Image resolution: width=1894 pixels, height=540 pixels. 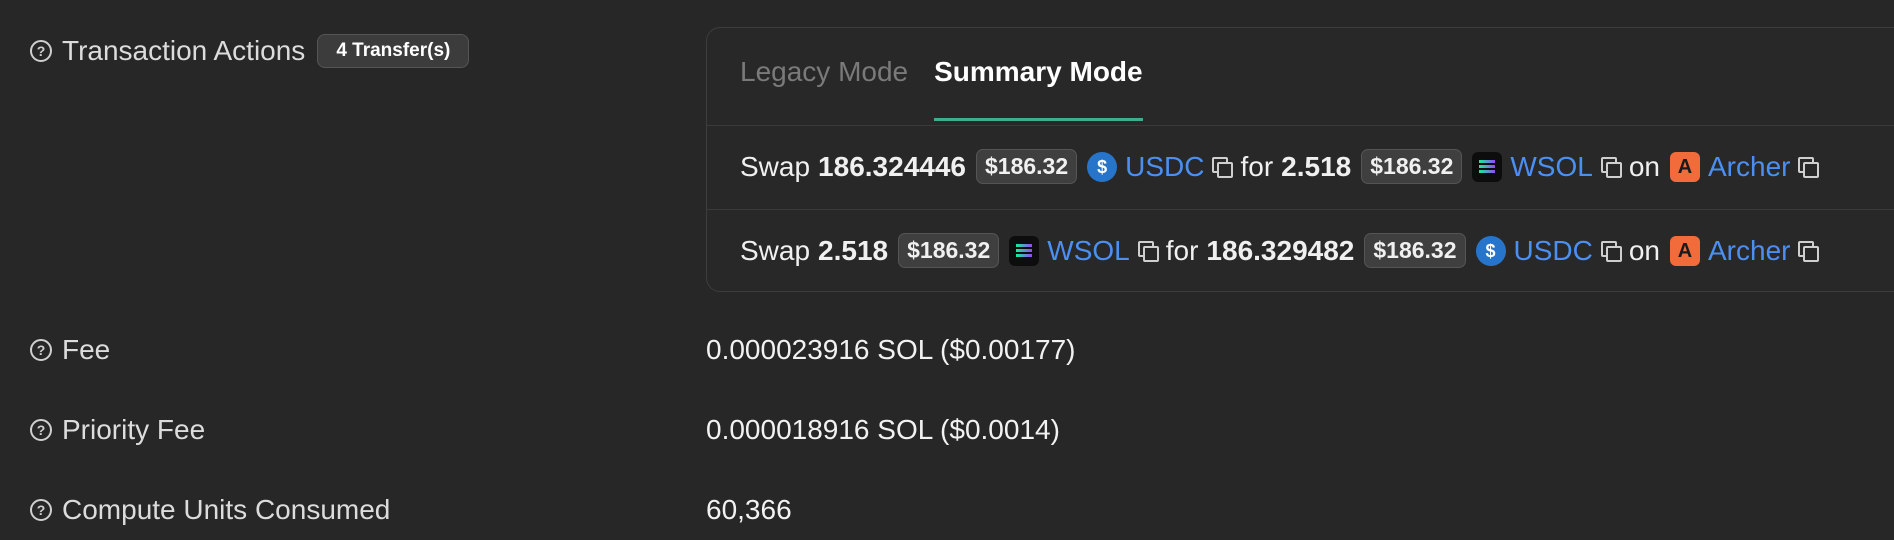 What do you see at coordinates (1038, 88) in the screenshot?
I see `tab-summary-mode: Summary Mode` at bounding box center [1038, 88].